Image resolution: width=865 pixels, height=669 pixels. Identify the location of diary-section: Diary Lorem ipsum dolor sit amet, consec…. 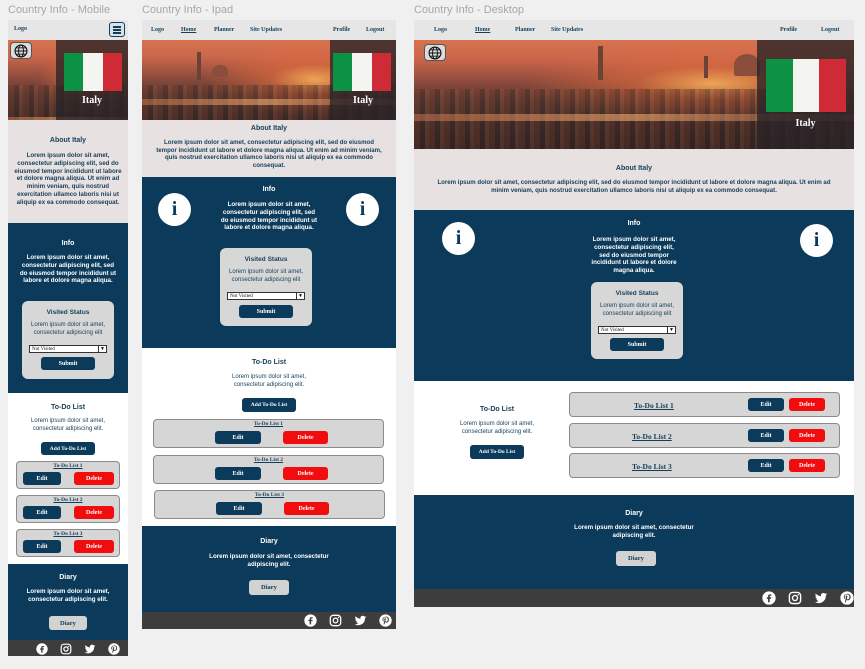
(68, 602).